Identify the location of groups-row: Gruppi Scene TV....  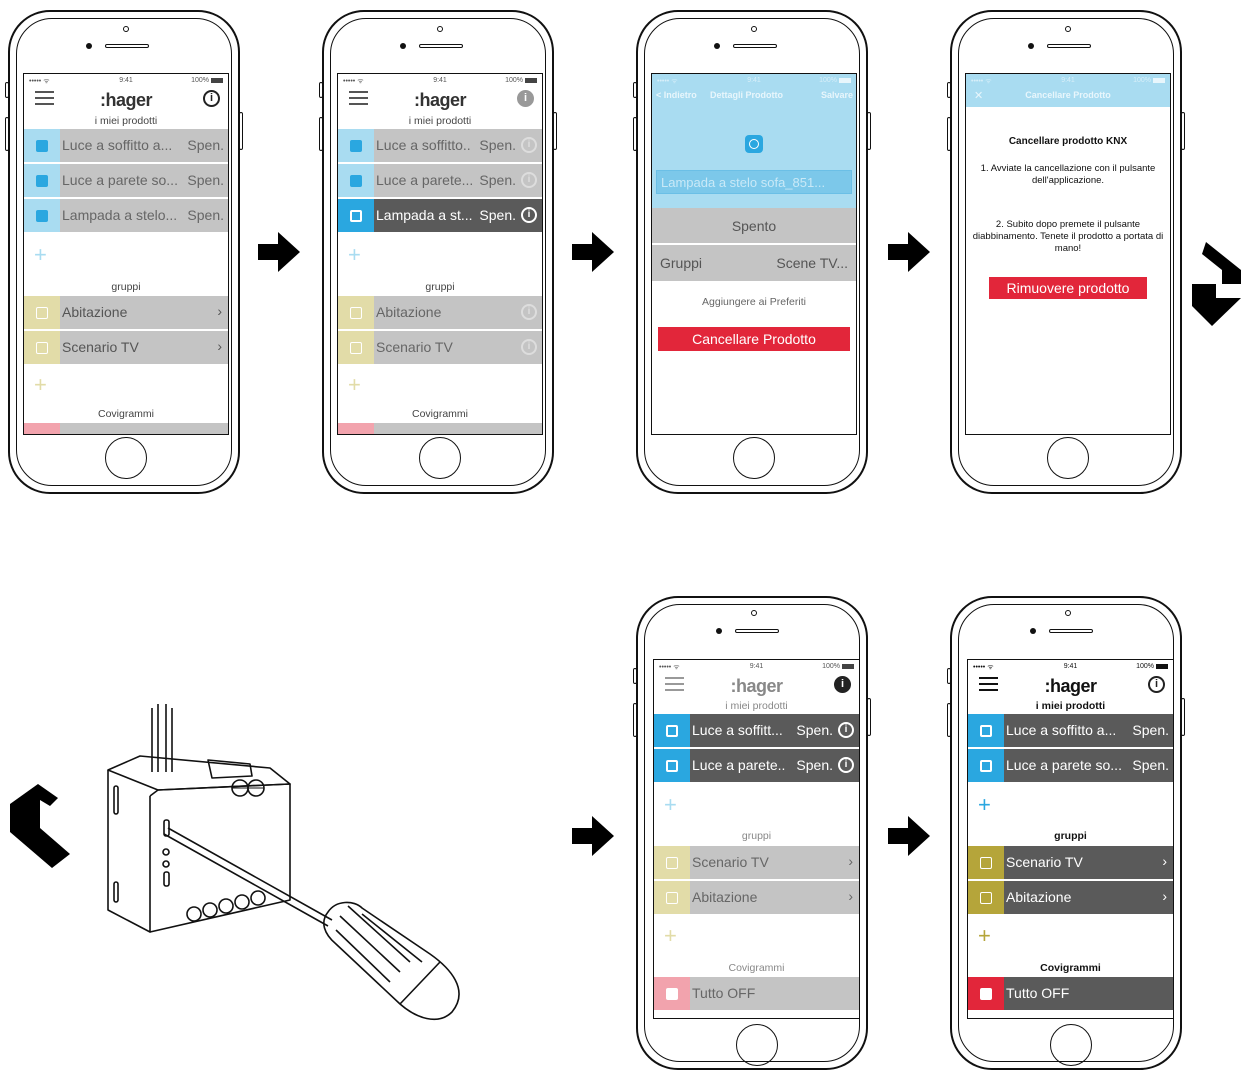
(754, 263).